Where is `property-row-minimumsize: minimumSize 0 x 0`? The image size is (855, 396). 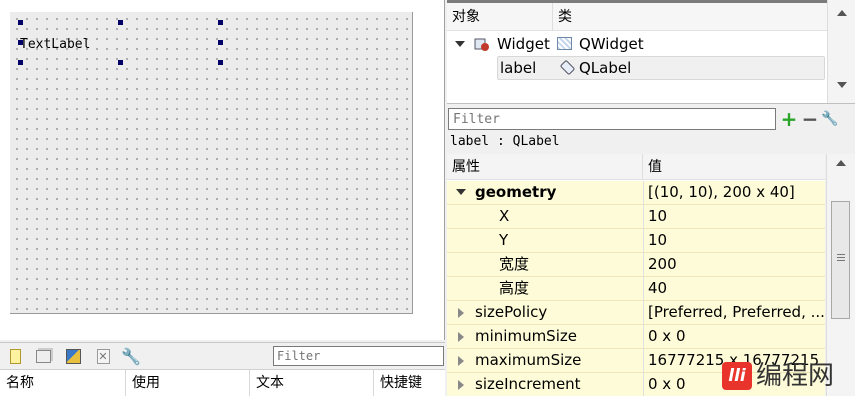
property-row-minimumsize: minimumSize 0 x 0 is located at coordinates (636, 337).